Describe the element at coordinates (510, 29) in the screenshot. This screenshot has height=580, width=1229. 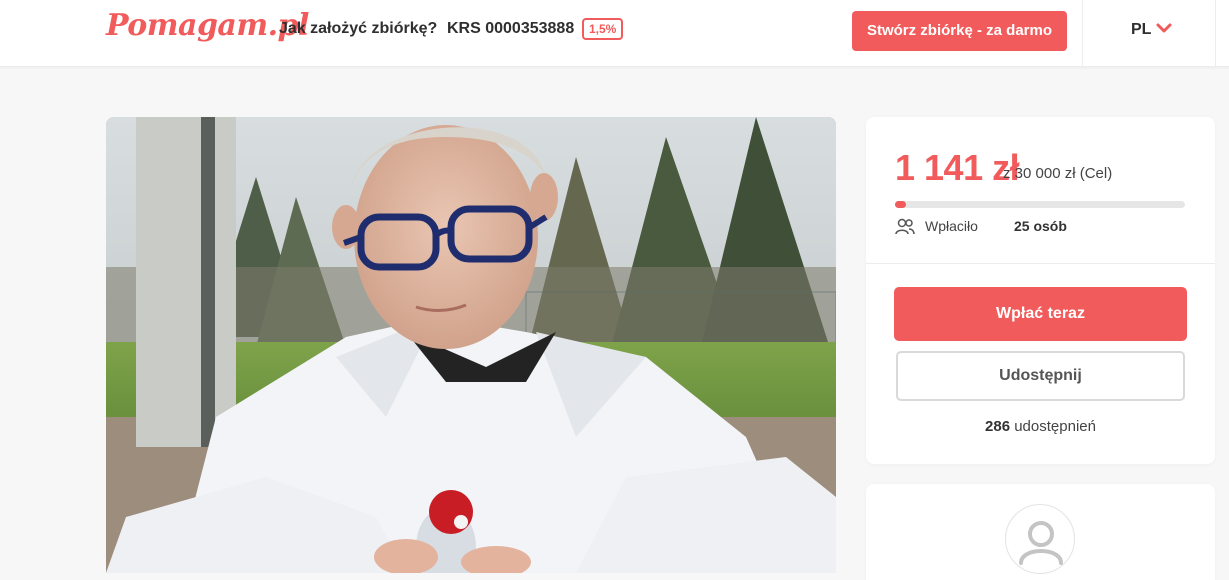
I see `krs-link: KRS 0000353888` at that location.